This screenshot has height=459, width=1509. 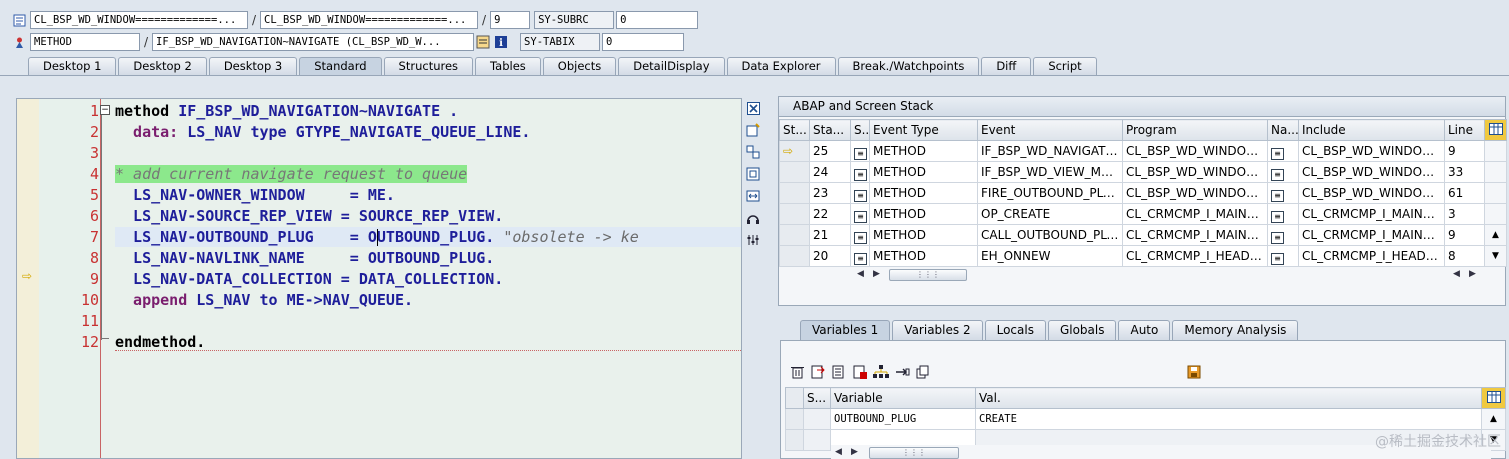 I want to click on code-line-comment: * add current navigate request to queue, so click(x=291, y=174).